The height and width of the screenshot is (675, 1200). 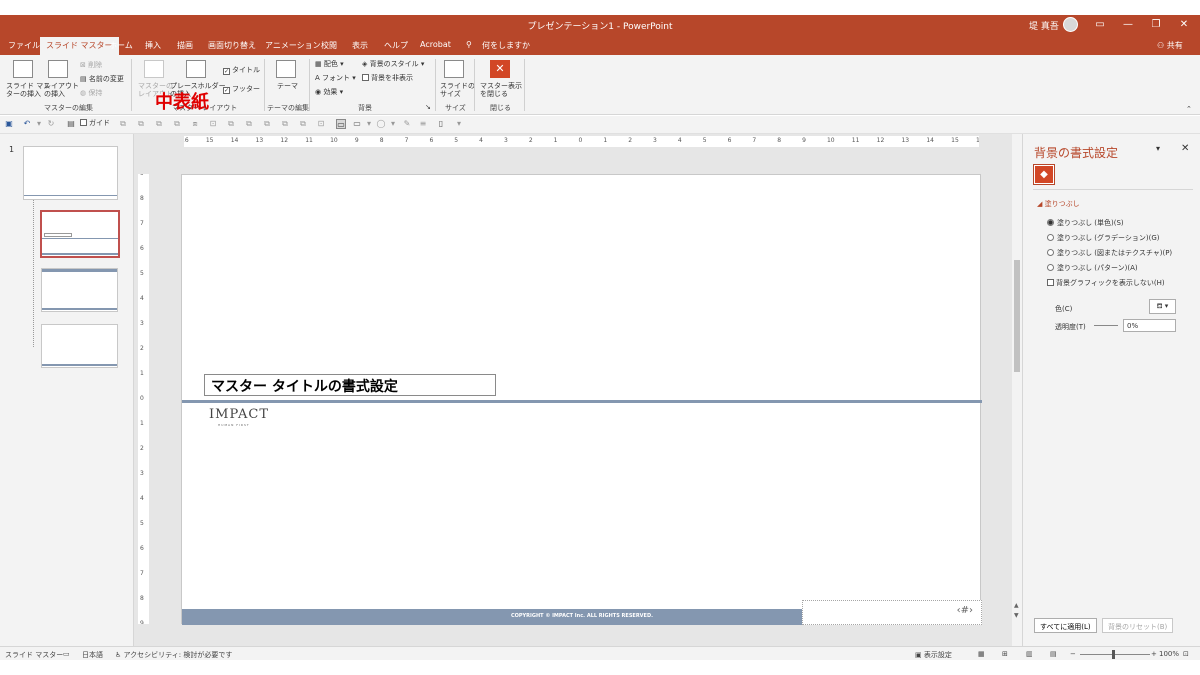 I want to click on pattern-fill-radio: 塗りつぶし (パターン)(A), so click(x=1092, y=268).